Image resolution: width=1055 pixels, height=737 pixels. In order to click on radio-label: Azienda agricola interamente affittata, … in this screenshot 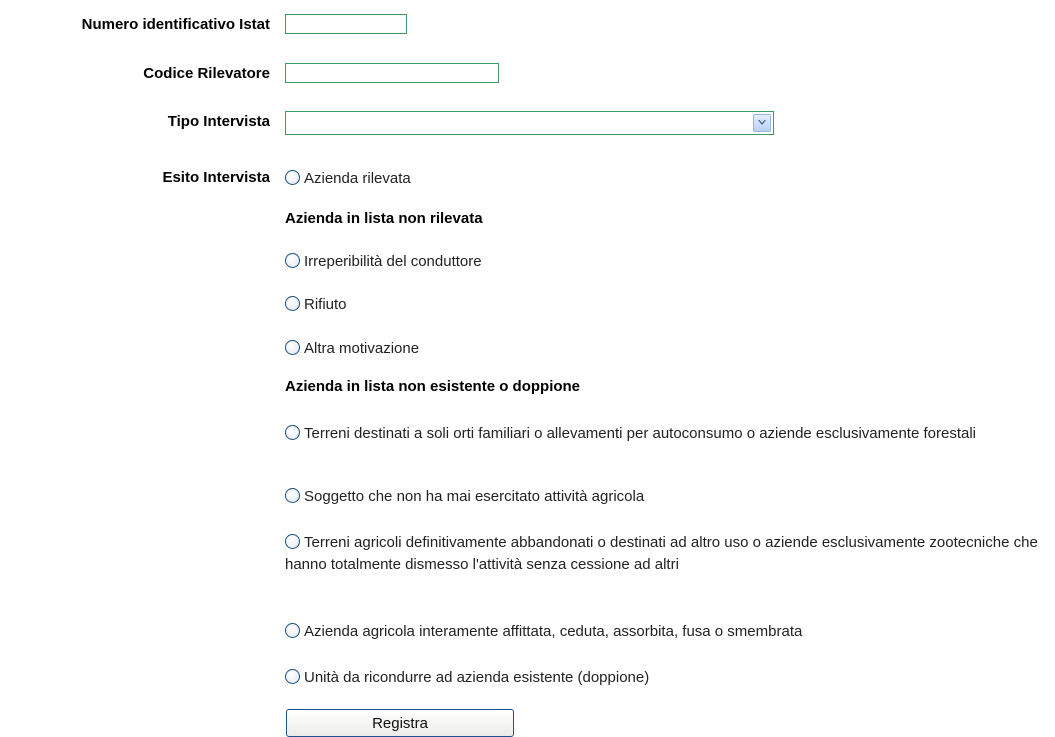, I will do `click(553, 631)`.